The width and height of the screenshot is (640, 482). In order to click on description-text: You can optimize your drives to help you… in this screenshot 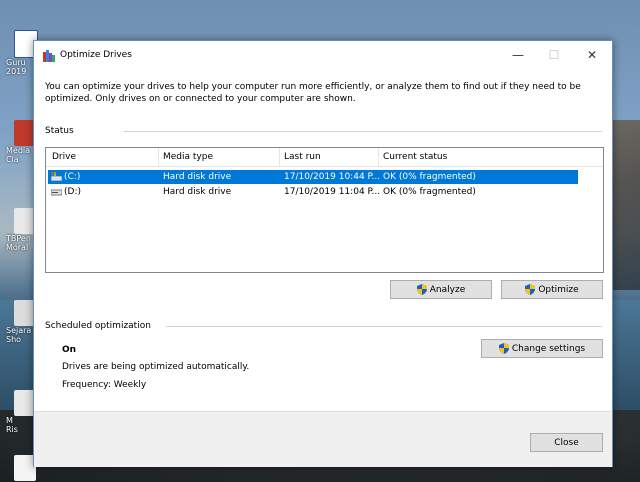, I will do `click(313, 93)`.